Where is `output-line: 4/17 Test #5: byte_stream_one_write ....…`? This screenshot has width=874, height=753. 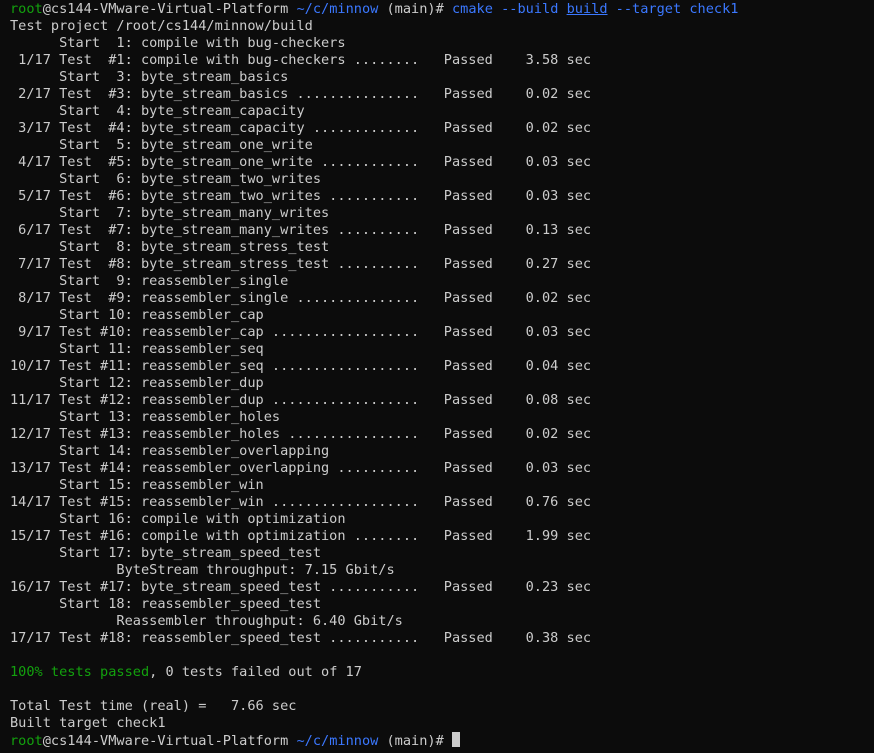 output-line: 4/17 Test #5: byte_stream_one_write ....… is located at coordinates (301, 162).